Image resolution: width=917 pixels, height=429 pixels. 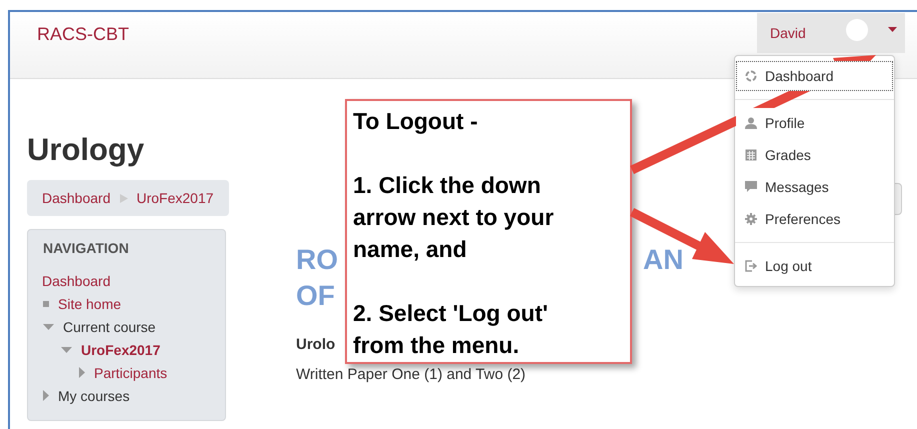 I want to click on section-heading: Urolo, so click(x=316, y=344).